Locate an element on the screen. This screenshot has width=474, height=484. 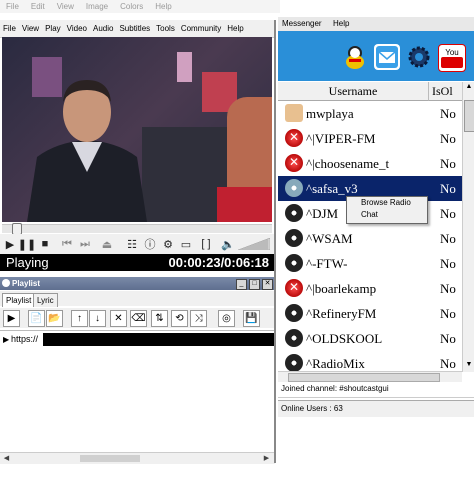
fullscreen-icon: ▭ is located at coordinates (186, 244).